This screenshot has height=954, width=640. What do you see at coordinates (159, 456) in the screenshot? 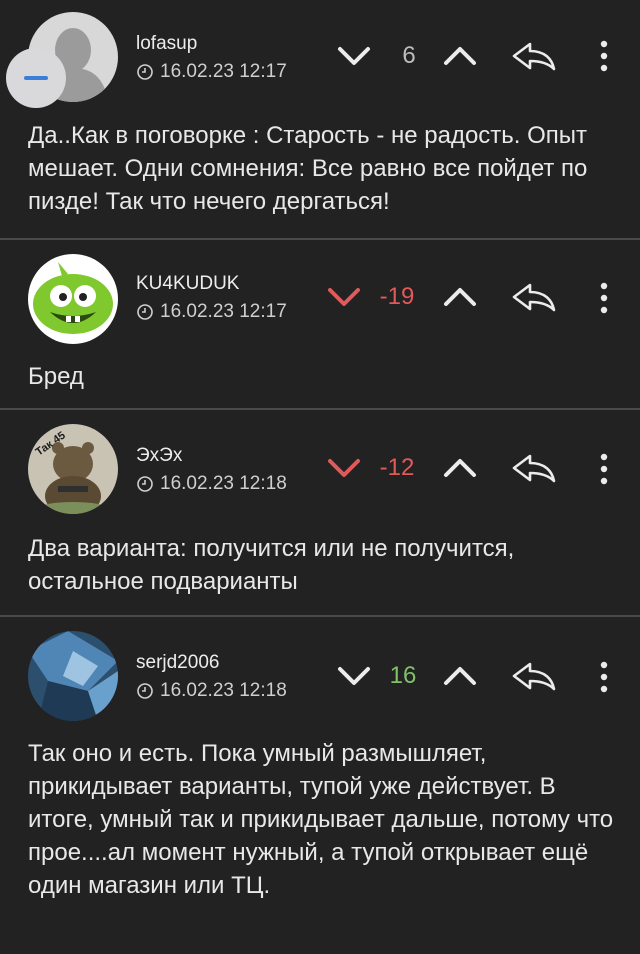
I see `comment-author: ЭхЭх` at bounding box center [159, 456].